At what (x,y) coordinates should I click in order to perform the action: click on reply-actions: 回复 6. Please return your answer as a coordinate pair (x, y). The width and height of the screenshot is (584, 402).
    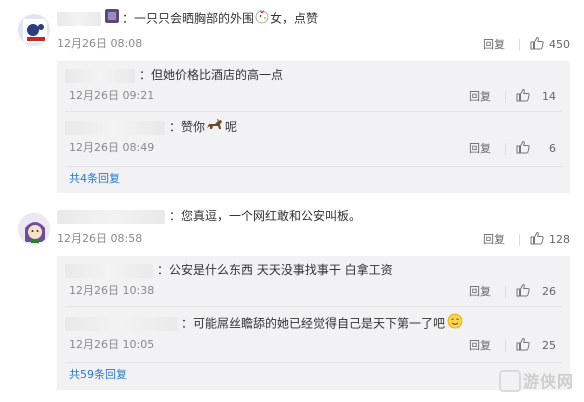
    Looking at the image, I should click on (512, 148).